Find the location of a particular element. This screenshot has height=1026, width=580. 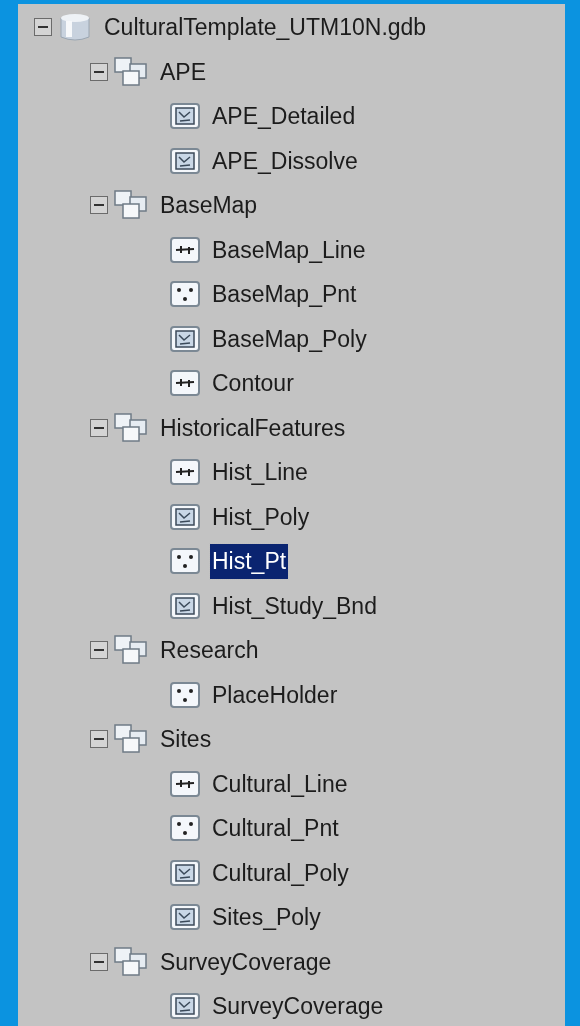

tree-item-label: APE is located at coordinates (183, 71).